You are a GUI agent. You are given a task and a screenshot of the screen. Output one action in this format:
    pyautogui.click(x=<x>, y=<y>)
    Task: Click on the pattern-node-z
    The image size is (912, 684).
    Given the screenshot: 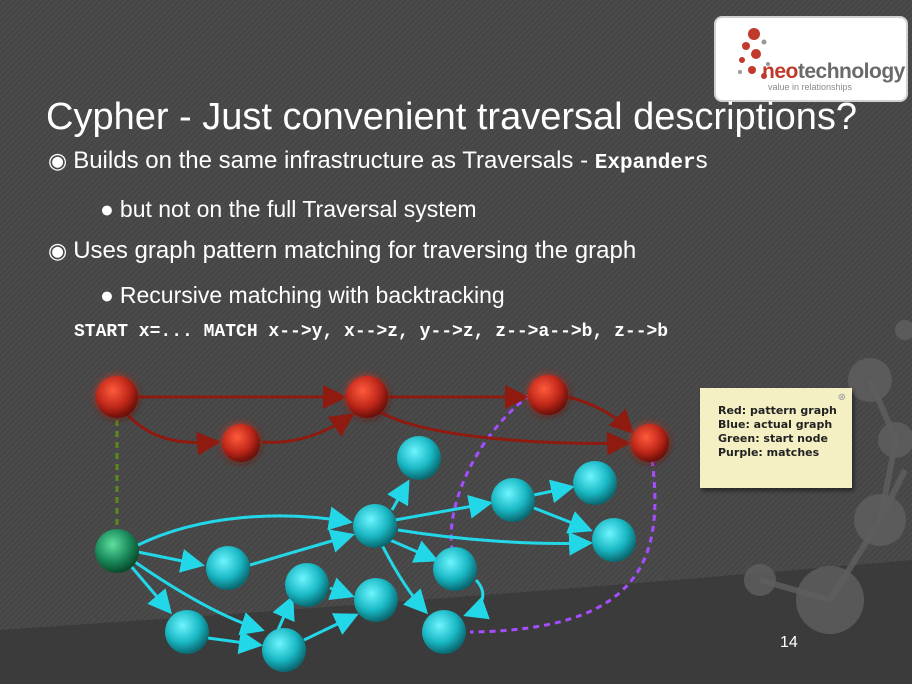 What is the action you would take?
    pyautogui.click(x=367, y=397)
    